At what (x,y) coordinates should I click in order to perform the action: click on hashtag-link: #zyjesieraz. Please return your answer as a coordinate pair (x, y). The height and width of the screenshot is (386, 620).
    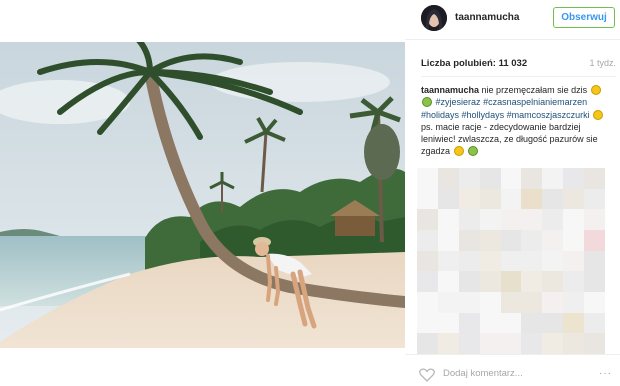
    Looking at the image, I should click on (458, 102).